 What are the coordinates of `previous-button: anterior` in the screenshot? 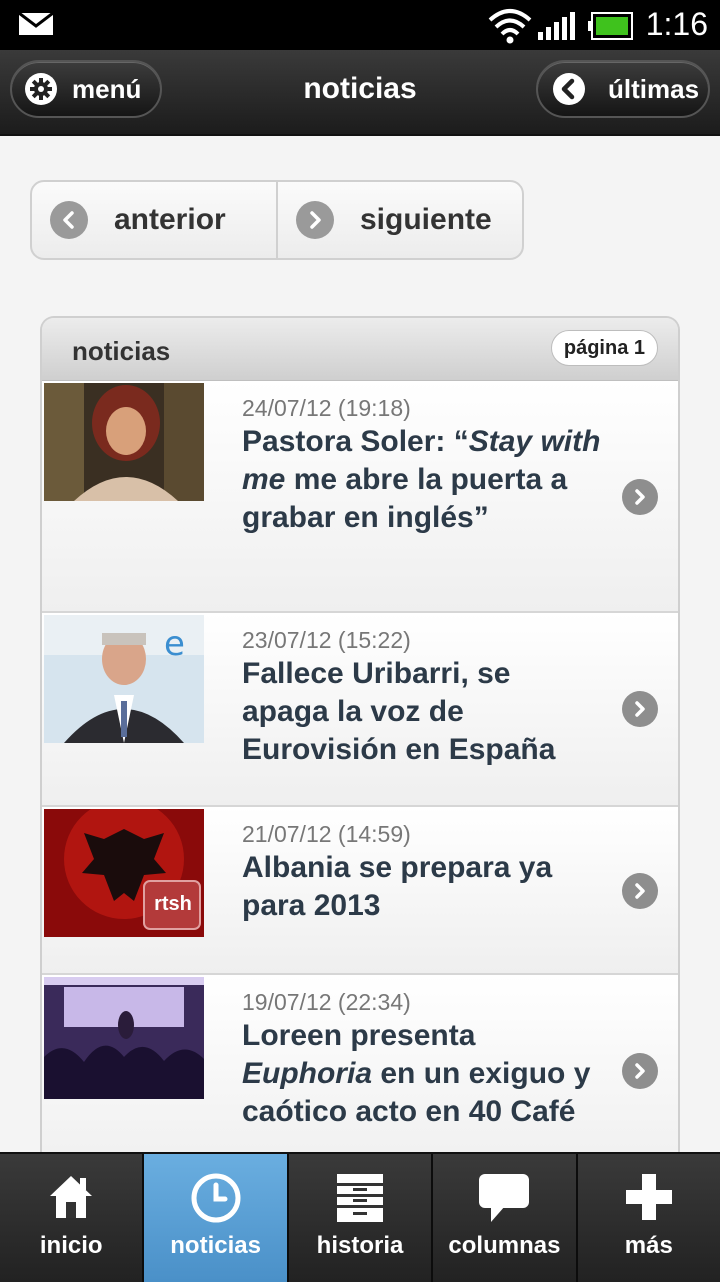 It's located at (154, 220).